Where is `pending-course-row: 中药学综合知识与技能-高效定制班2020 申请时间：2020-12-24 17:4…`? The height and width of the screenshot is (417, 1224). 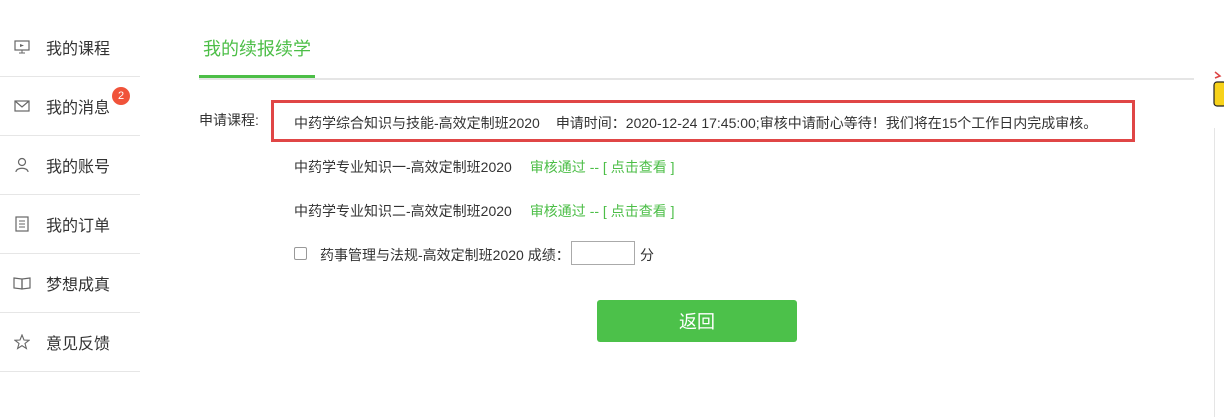
pending-course-row: 中药学综合知识与技能-高效定制班2020 申请时间：2020-12-24 17:4… is located at coordinates (695, 123).